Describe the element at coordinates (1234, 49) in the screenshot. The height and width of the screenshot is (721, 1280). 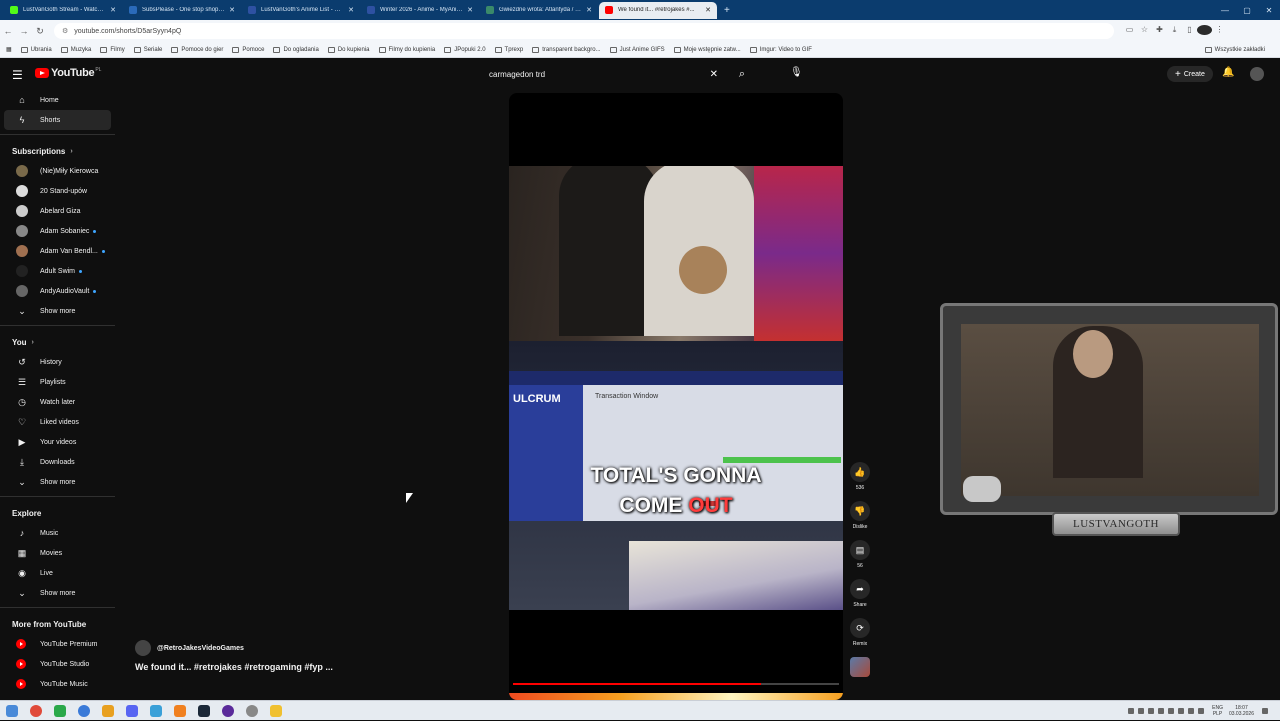
I see `all-bookmarks: Wszystkie zakładki` at that location.